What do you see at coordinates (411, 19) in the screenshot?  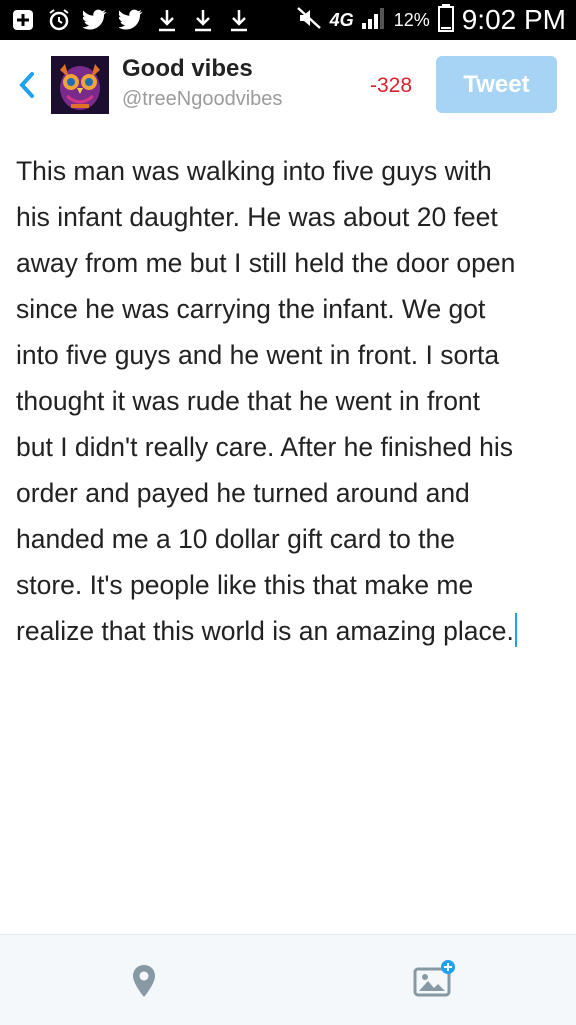 I see `battery-percent: 12%` at bounding box center [411, 19].